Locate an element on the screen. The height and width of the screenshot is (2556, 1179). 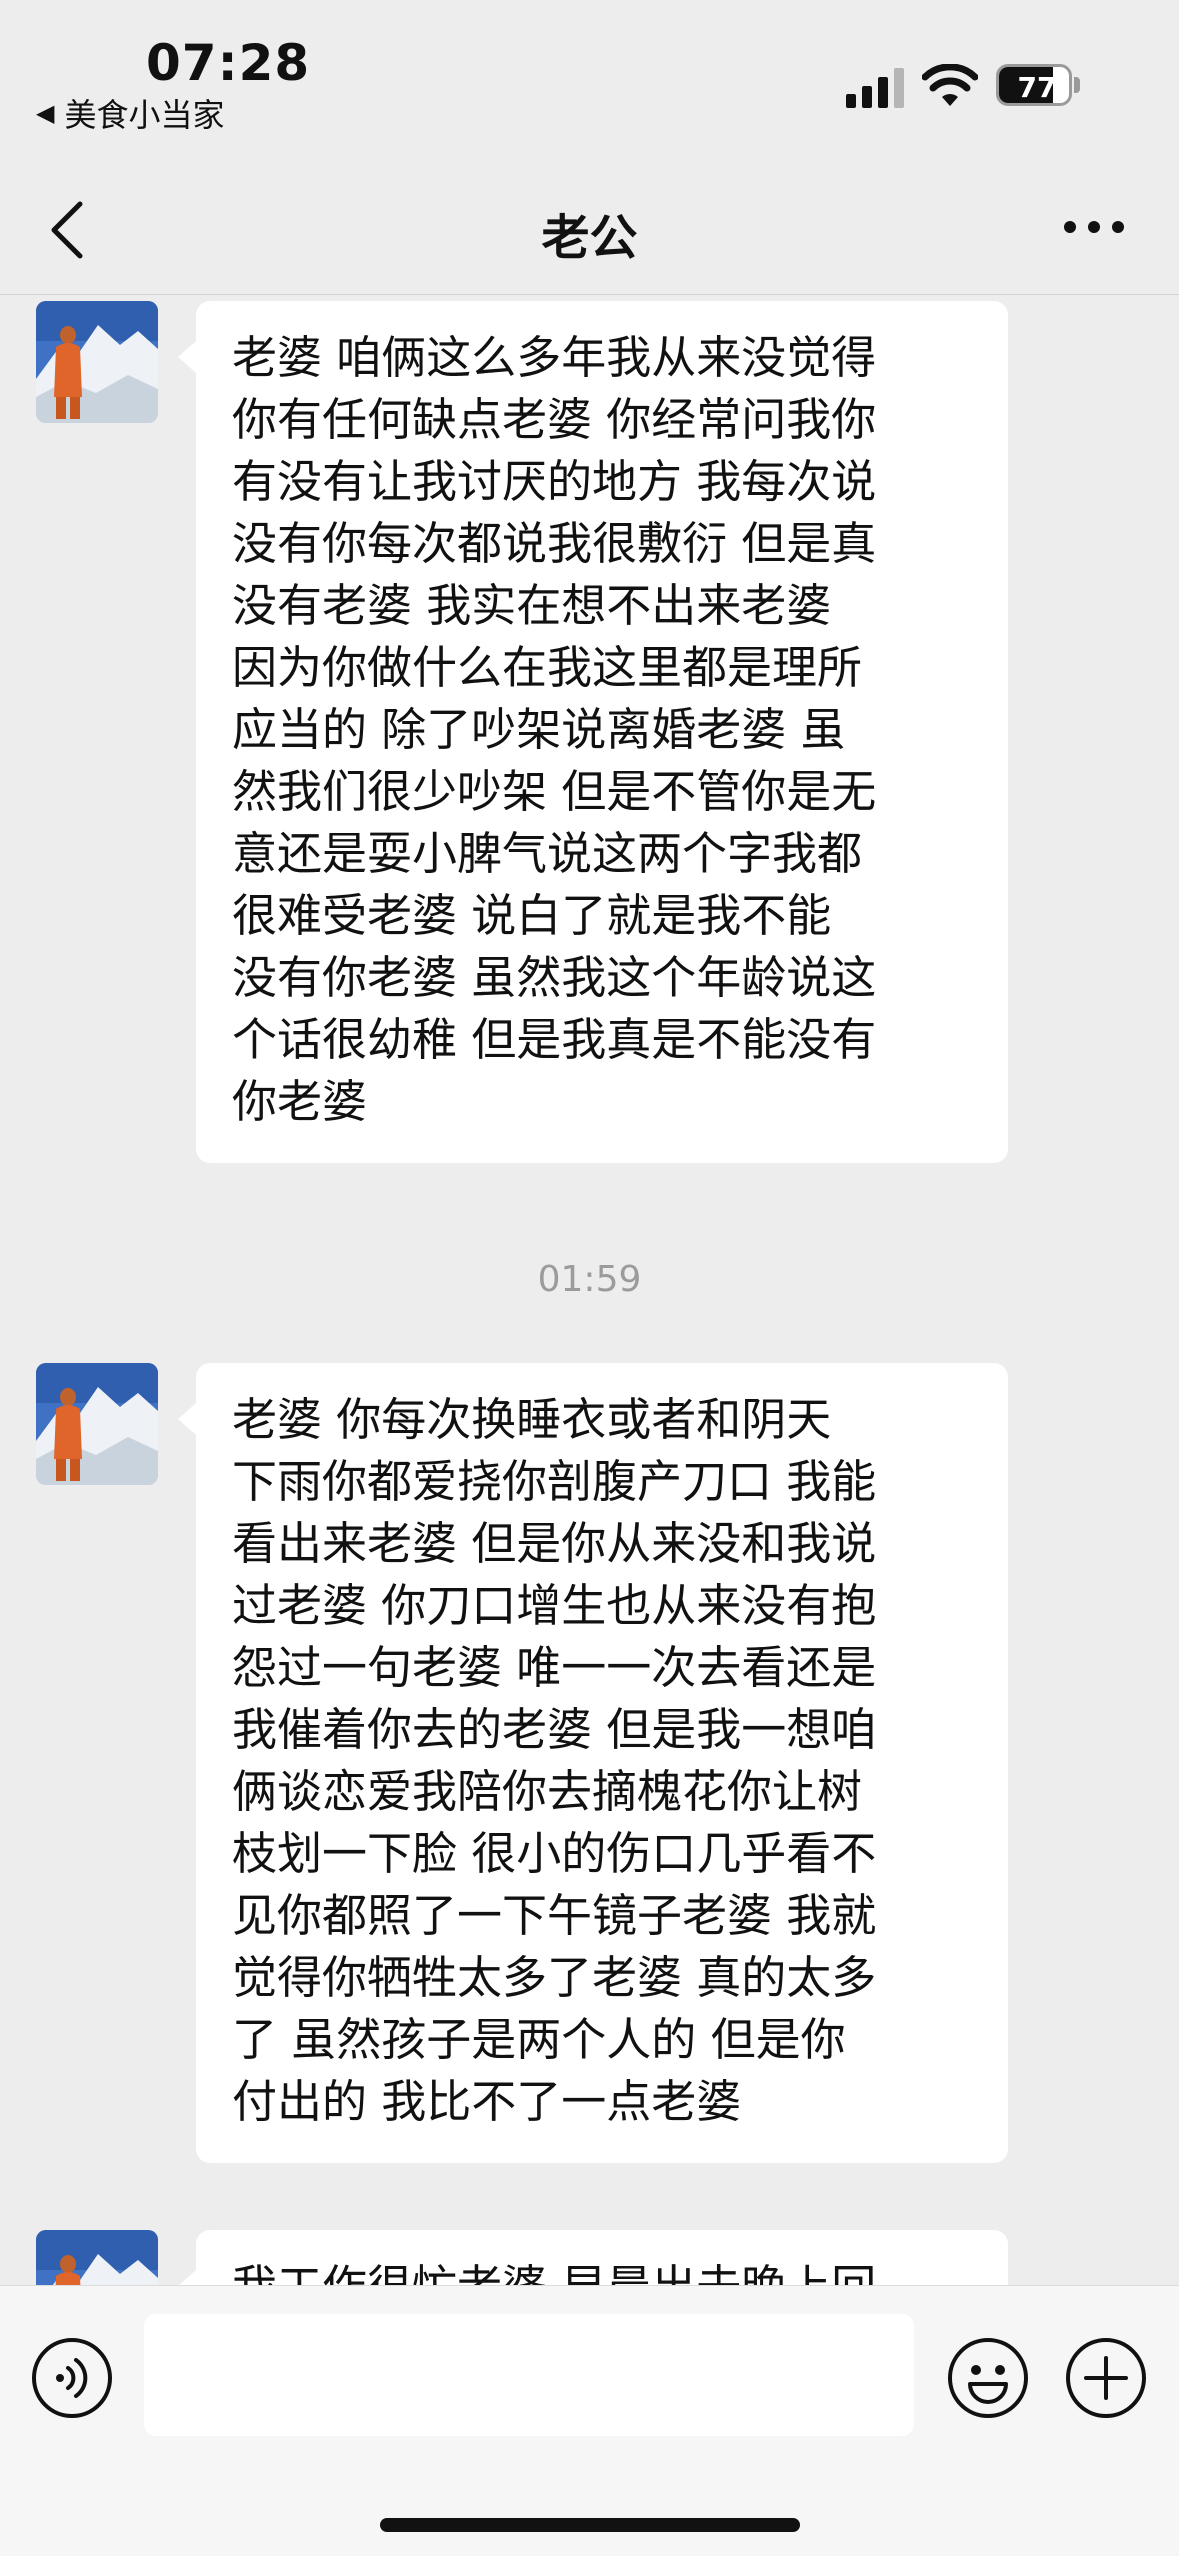
plus-icon is located at coordinates (1106, 2378).